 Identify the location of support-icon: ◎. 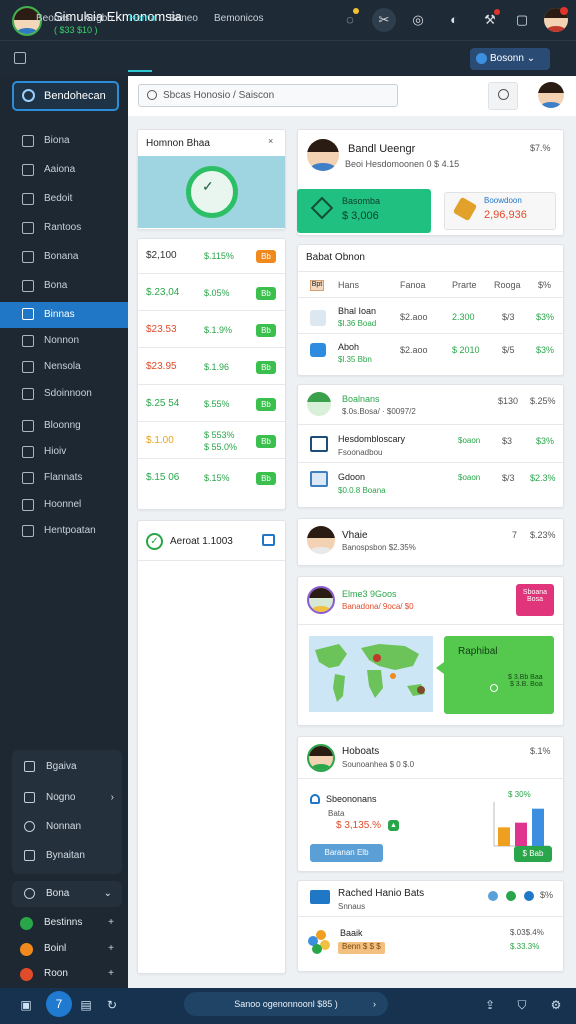
(418, 20).